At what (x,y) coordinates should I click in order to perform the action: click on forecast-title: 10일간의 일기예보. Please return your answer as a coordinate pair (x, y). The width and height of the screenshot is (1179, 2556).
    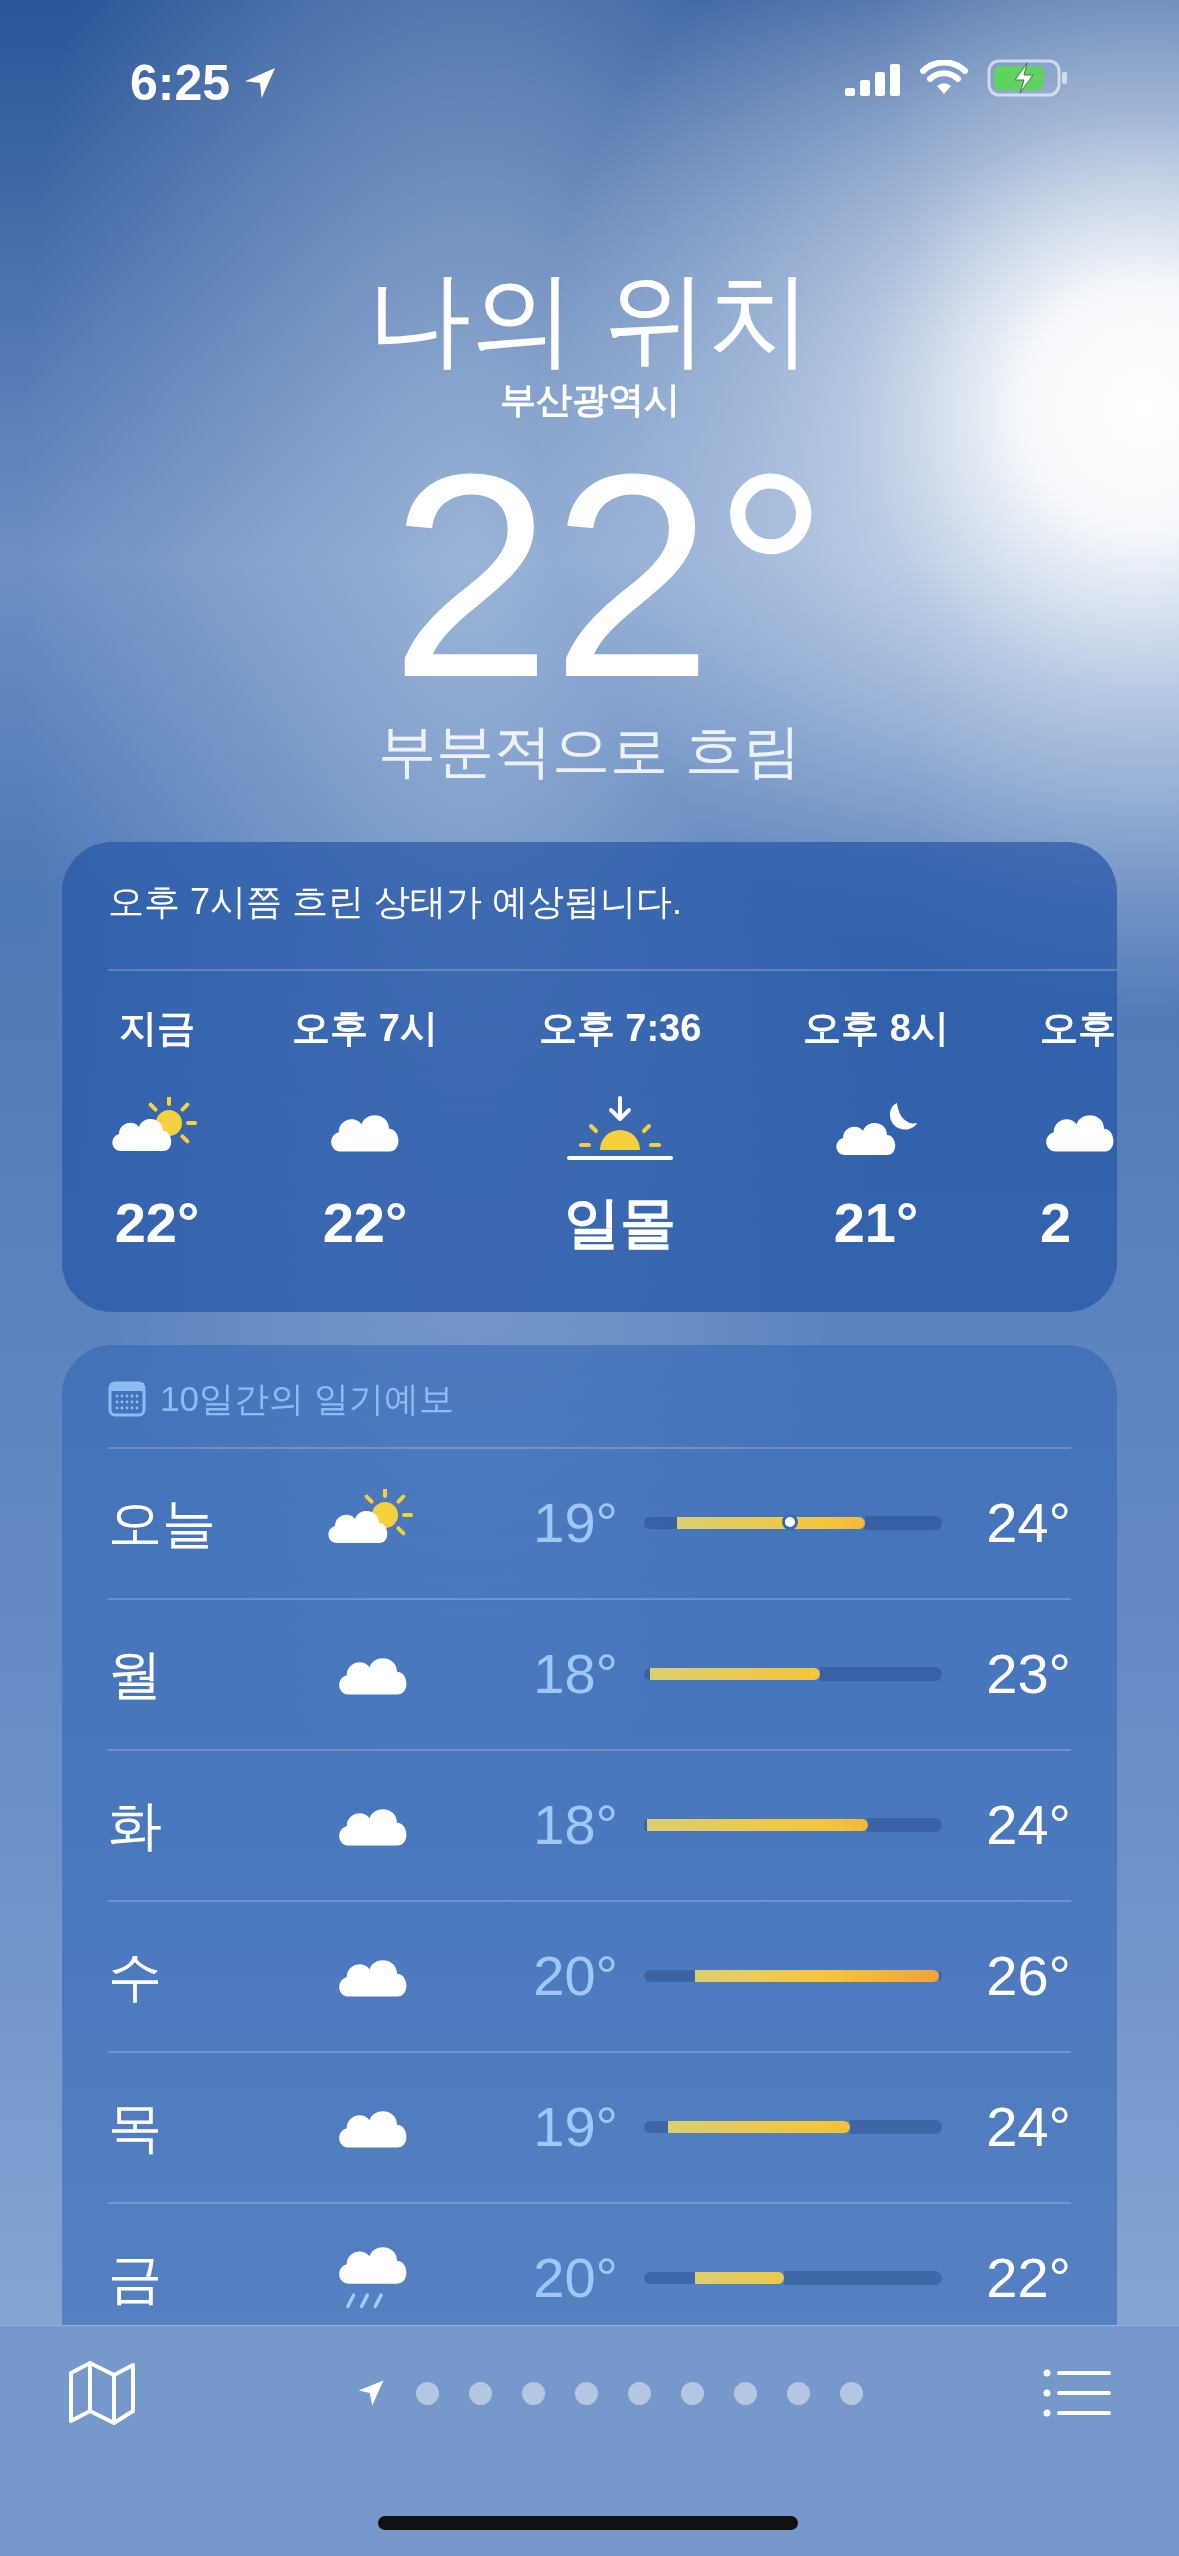
    Looking at the image, I should click on (307, 1399).